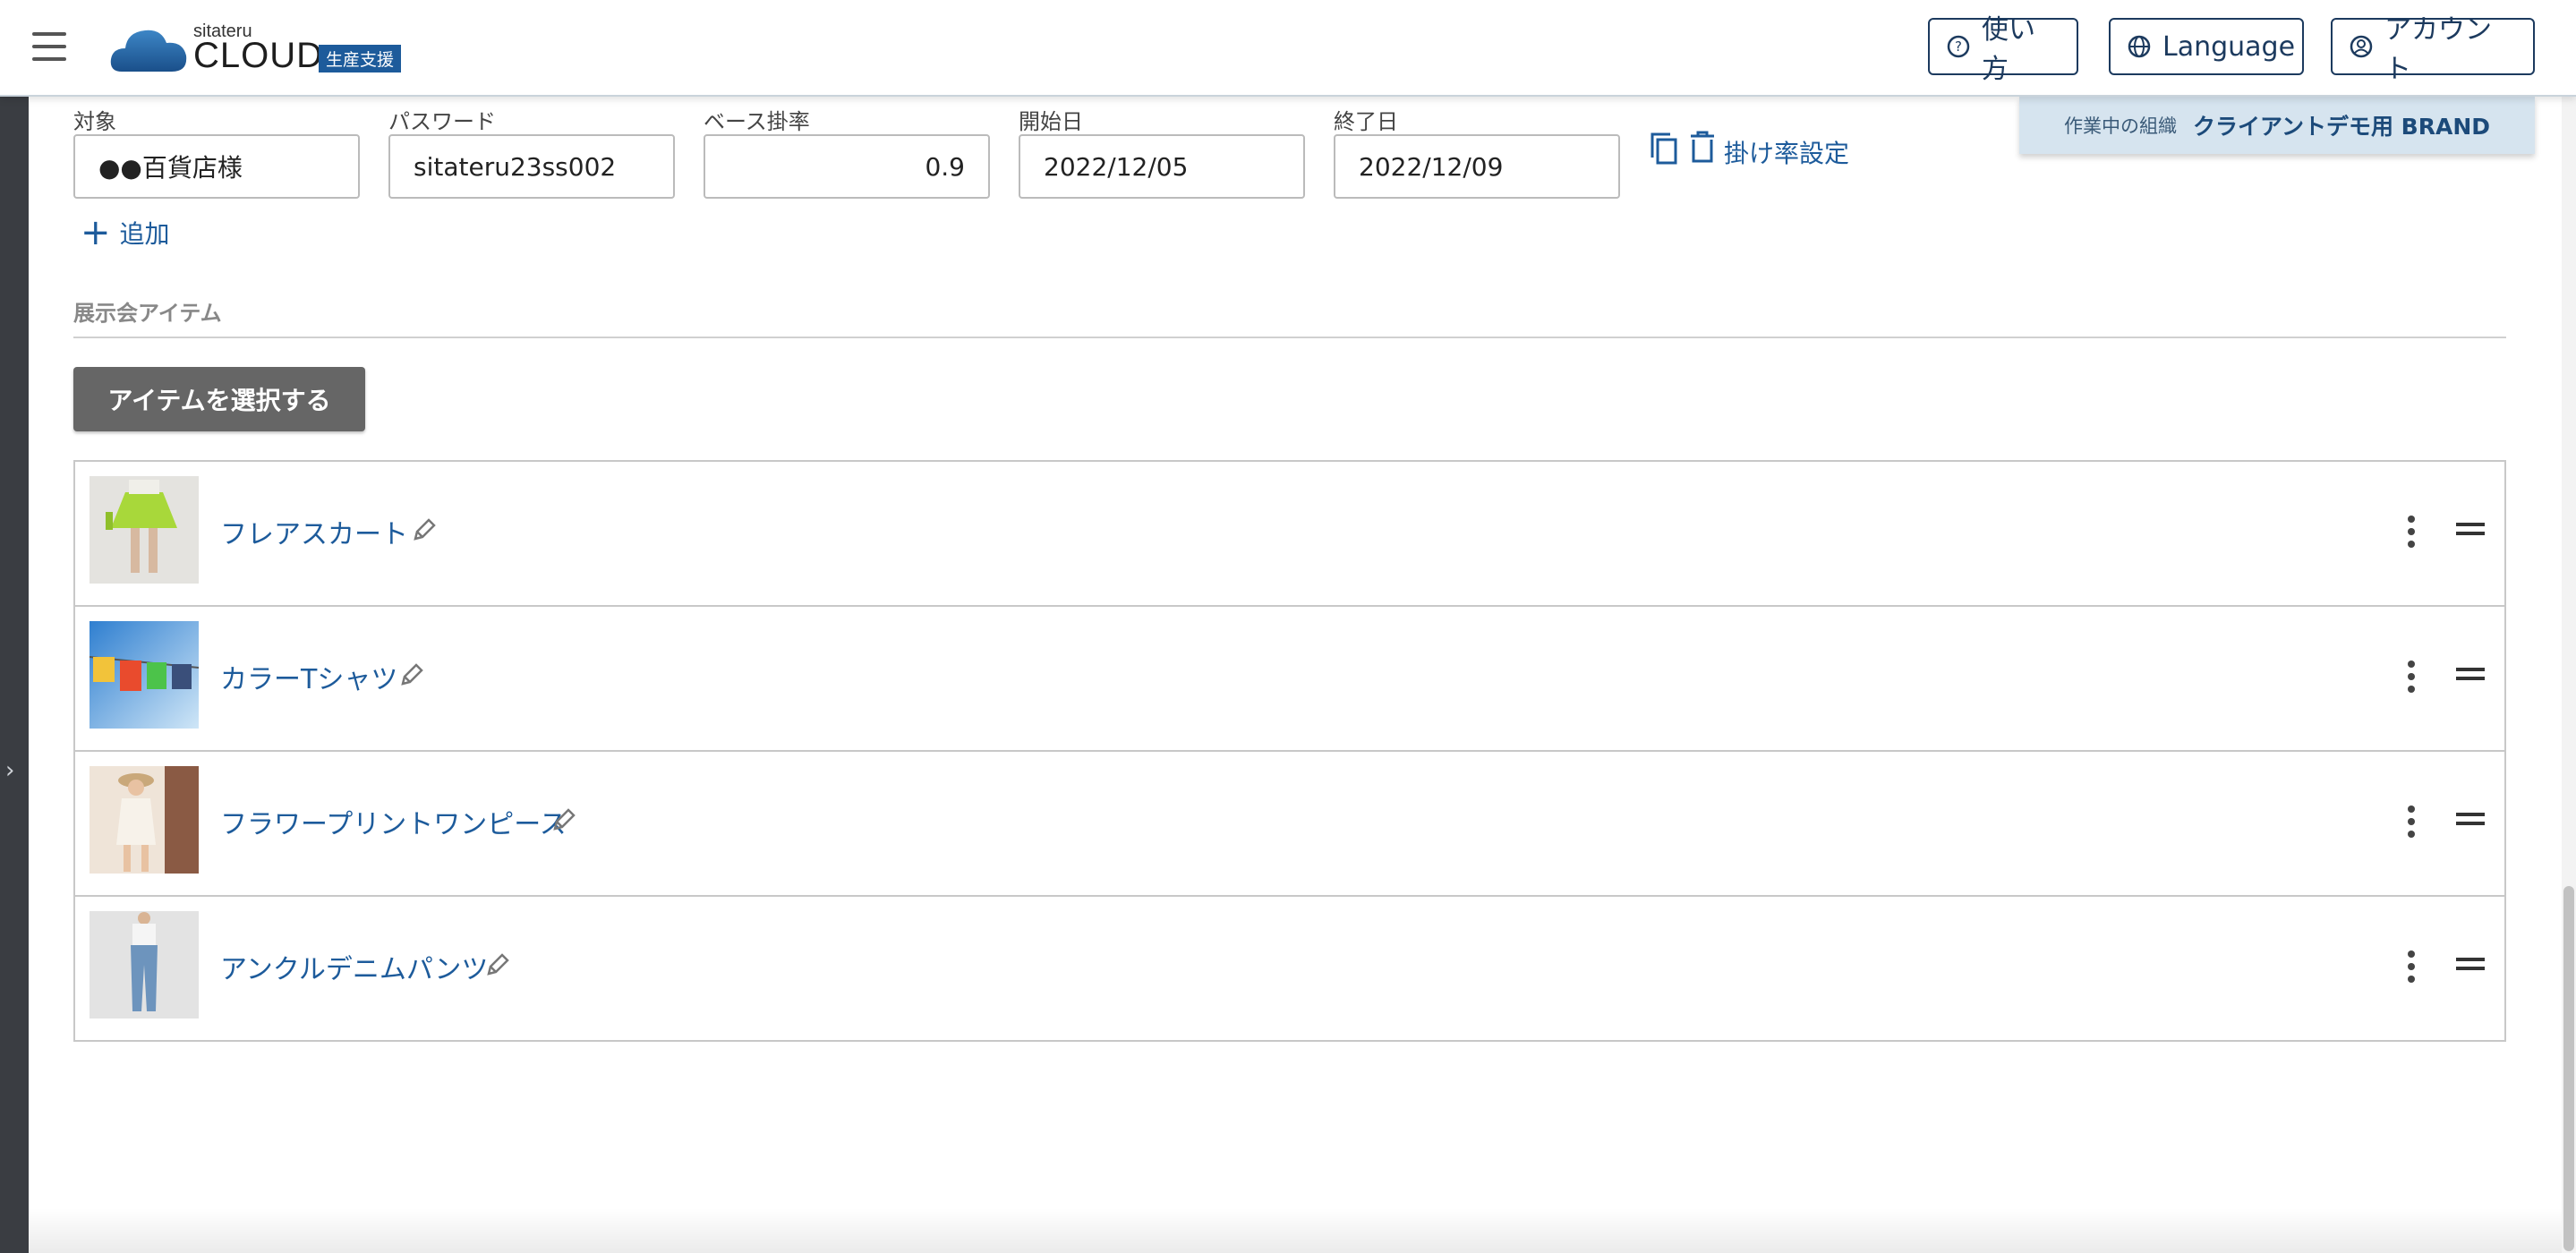 This screenshot has width=2576, height=1253. I want to click on base-rate-label: ベース掛率, so click(757, 121).